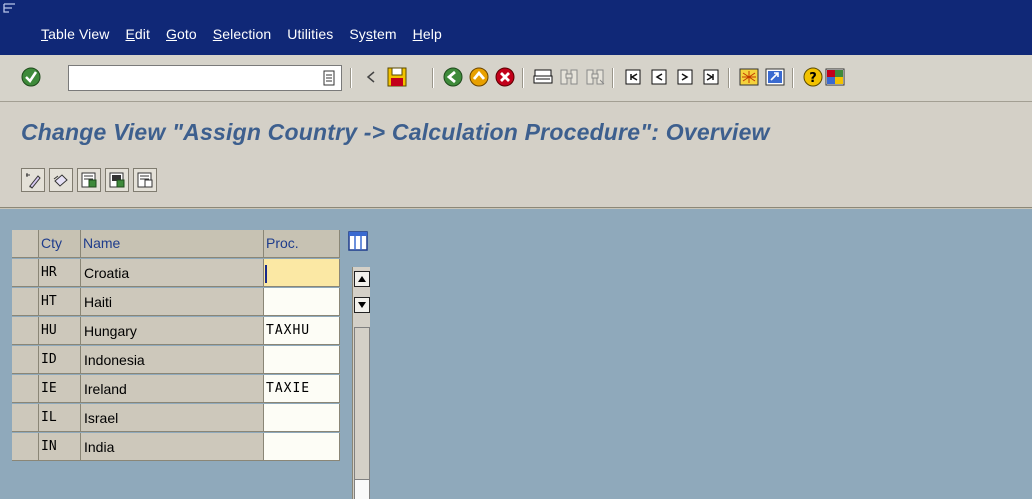 This screenshot has height=499, width=1032. Describe the element at coordinates (60, 273) in the screenshot. I see `cell-cty: HR` at that location.